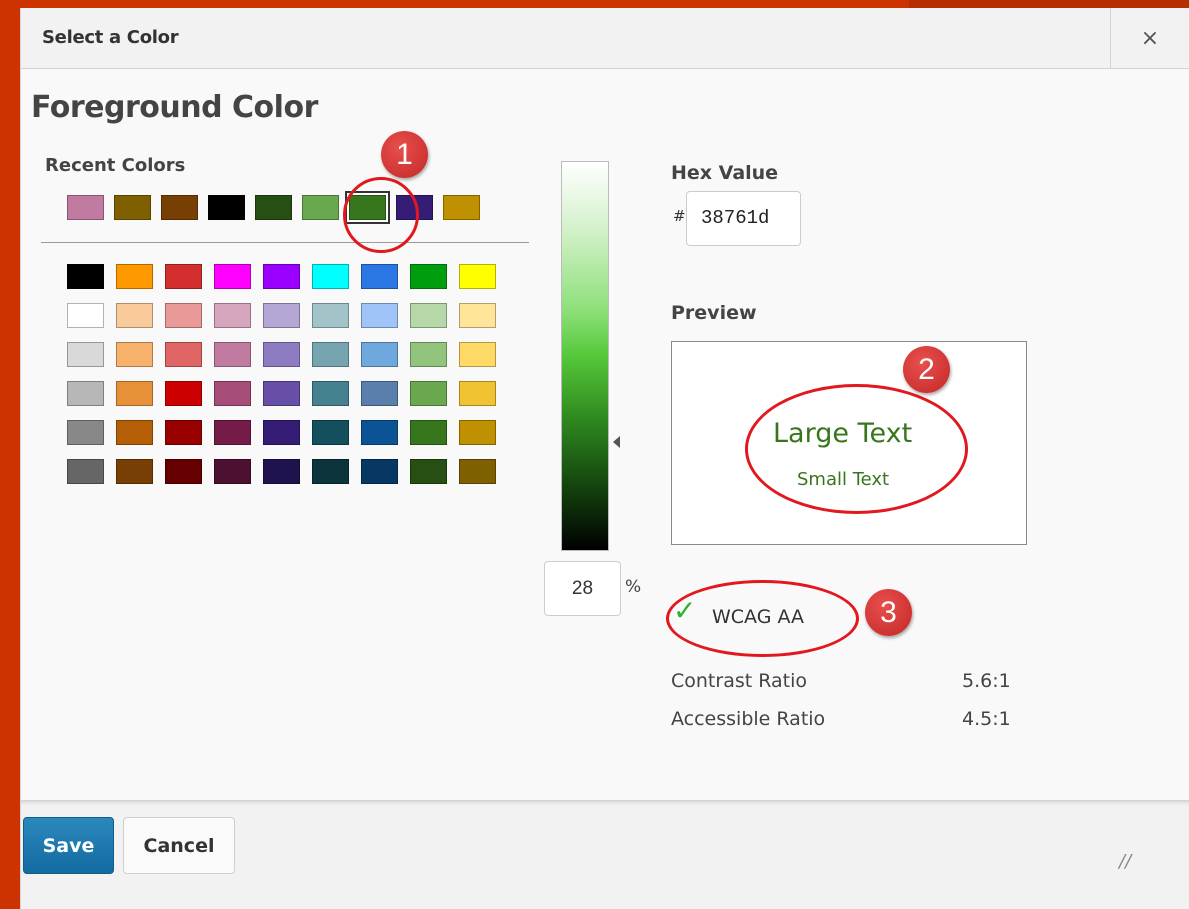 This screenshot has height=909, width=1189. I want to click on accessible-ratio-value: 4.5:1, so click(986, 719).